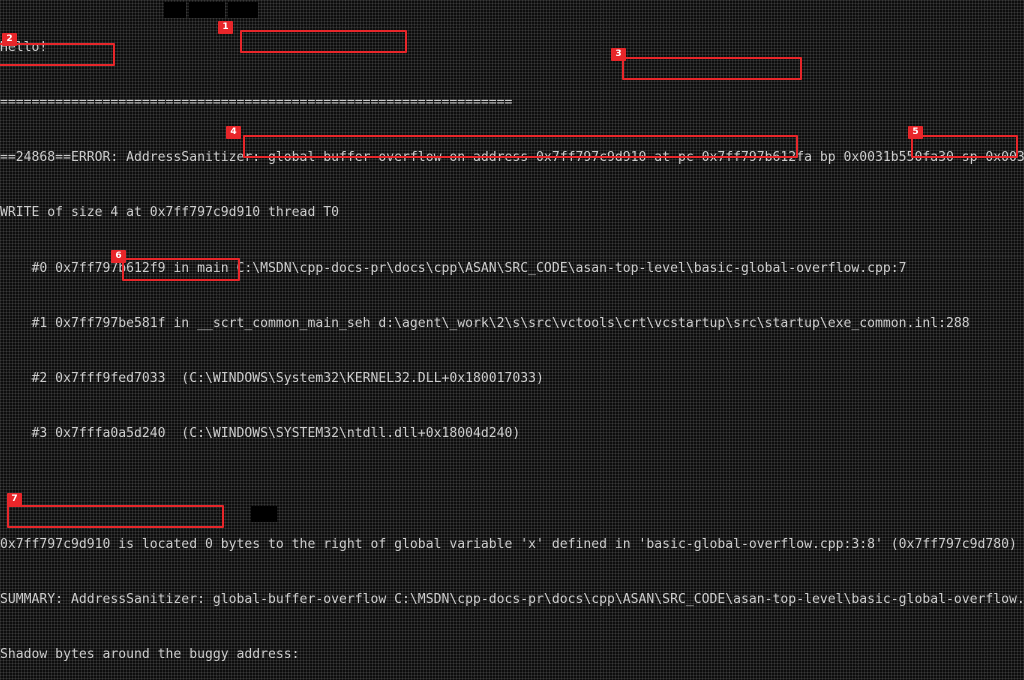  What do you see at coordinates (264, 514) in the screenshot?
I see `cursor-block` at bounding box center [264, 514].